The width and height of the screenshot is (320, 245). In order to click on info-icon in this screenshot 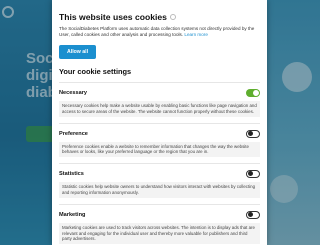, I will do `click(172, 17)`.